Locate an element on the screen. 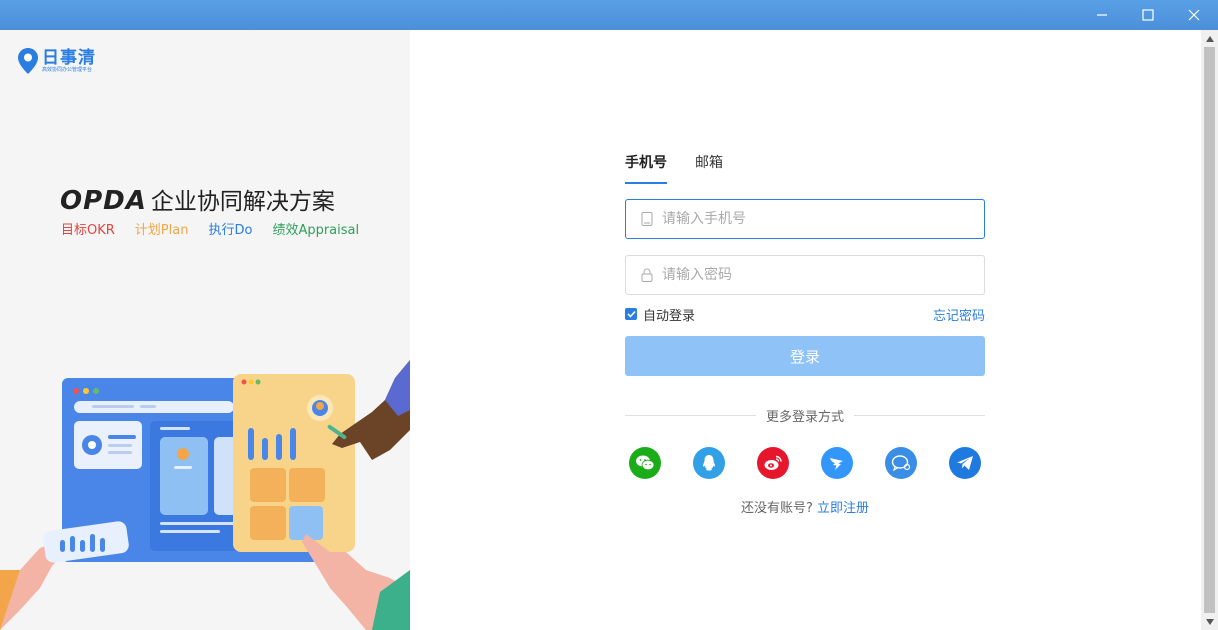  auto-login-checkbox: 自动登录 is located at coordinates (660, 314).